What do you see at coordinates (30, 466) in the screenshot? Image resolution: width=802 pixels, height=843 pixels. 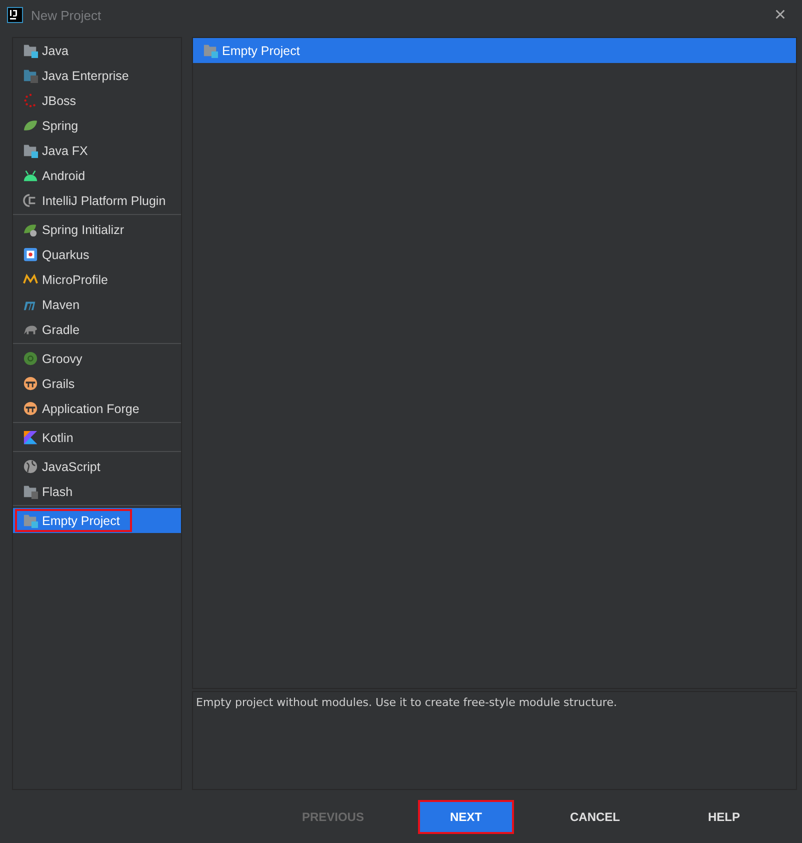 I see `globe-icon` at bounding box center [30, 466].